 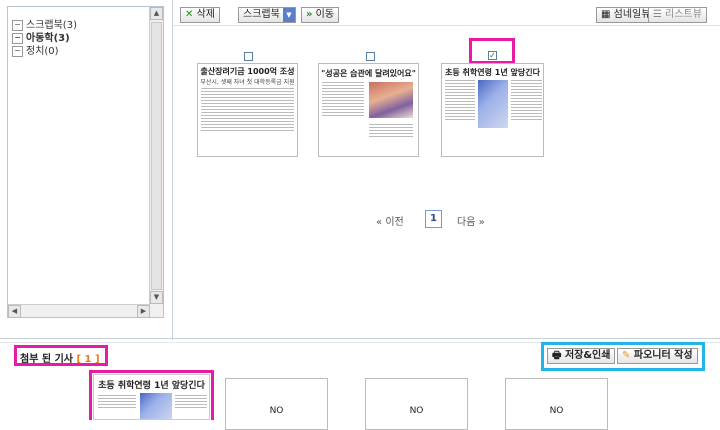 I want to click on article-photo, so click(x=391, y=100).